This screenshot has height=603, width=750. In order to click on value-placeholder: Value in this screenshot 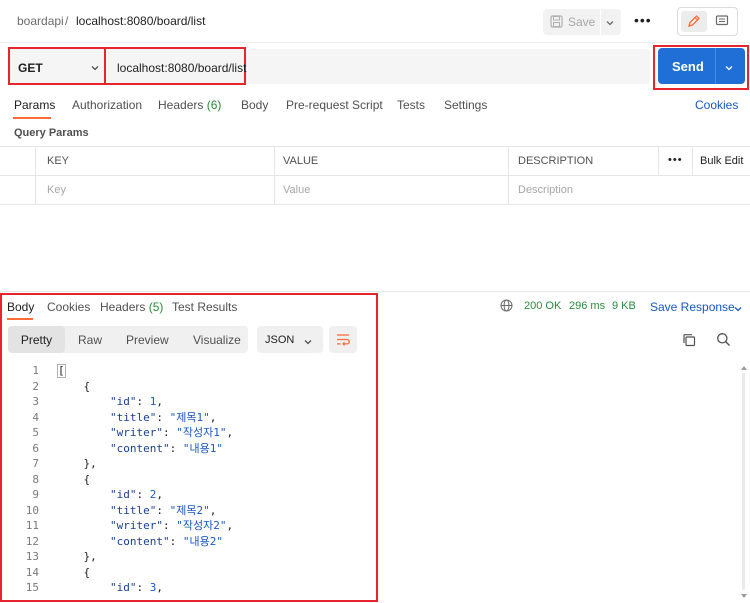, I will do `click(297, 190)`.